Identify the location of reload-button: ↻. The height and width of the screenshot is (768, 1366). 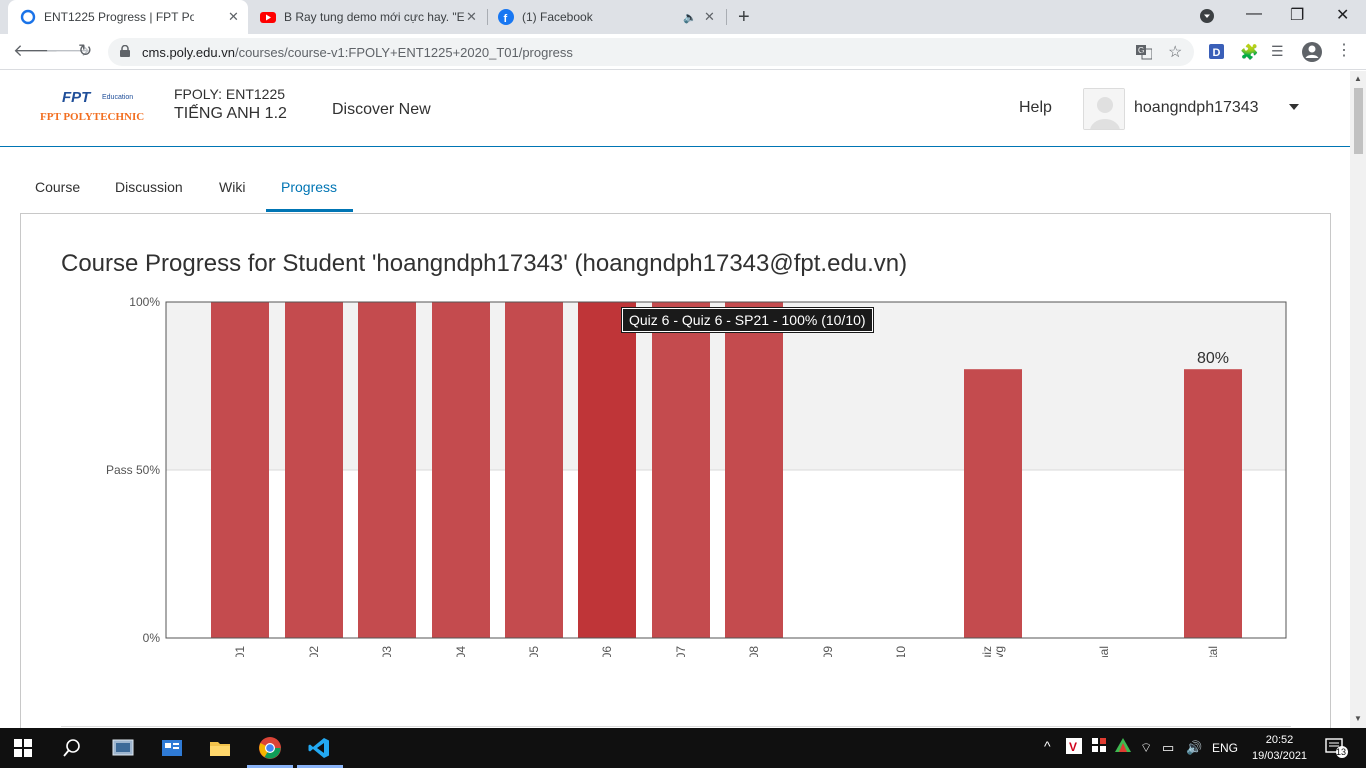
(85, 51).